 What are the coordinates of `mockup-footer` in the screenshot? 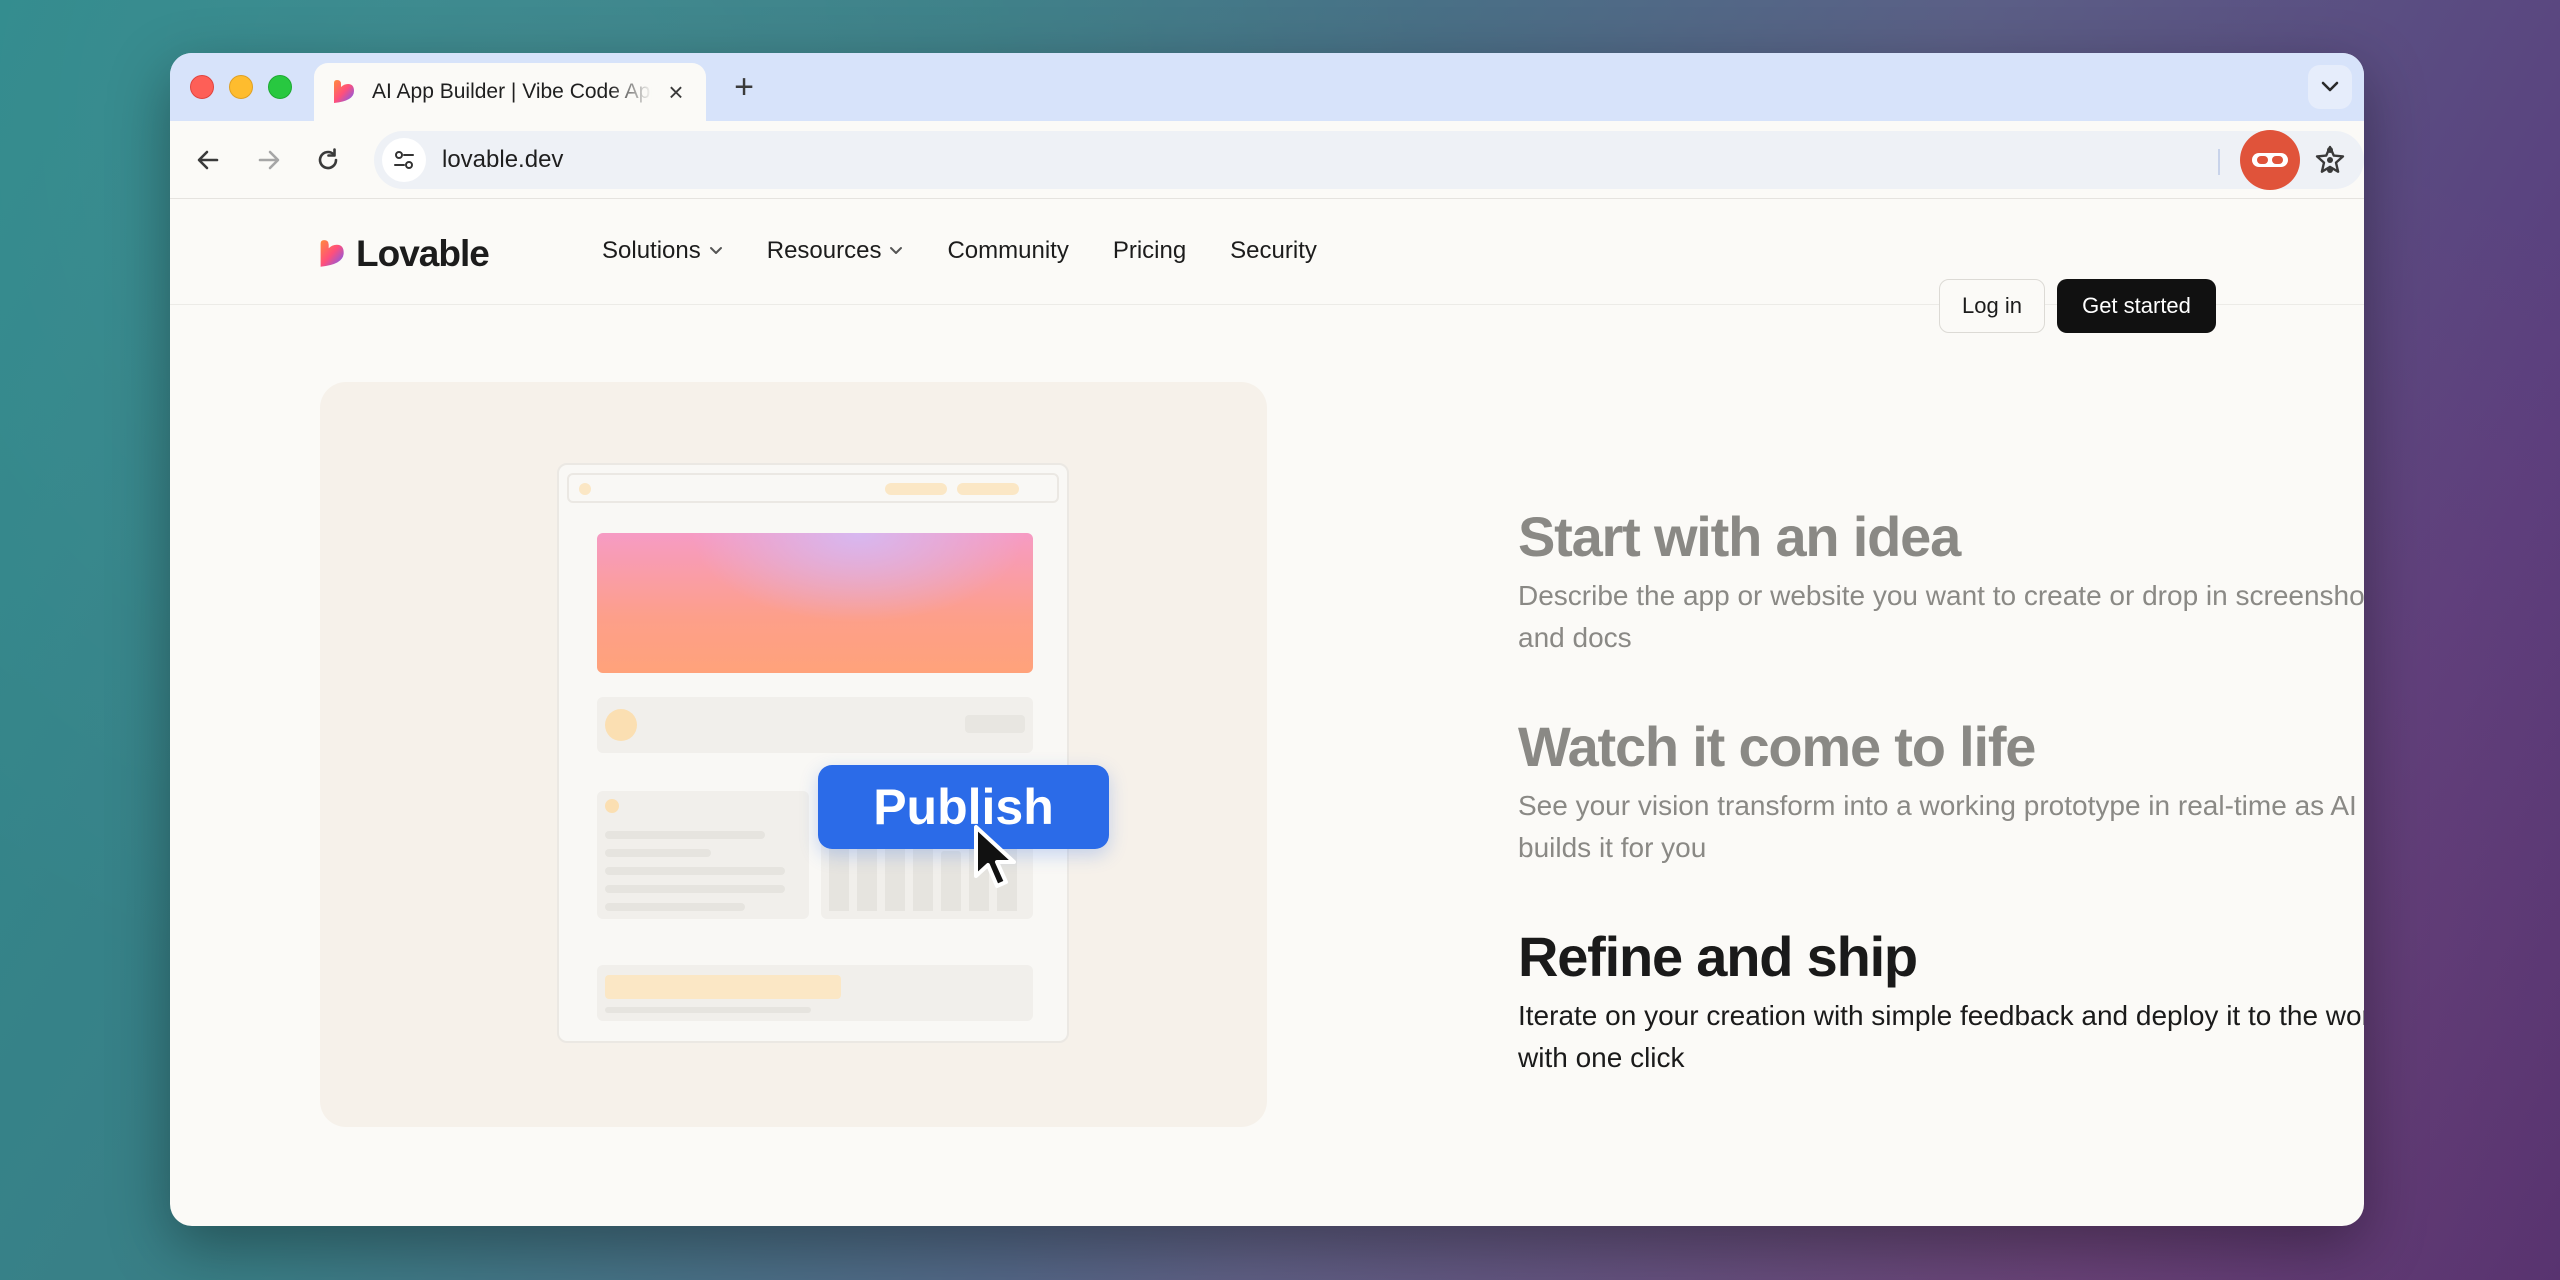 It's located at (815, 993).